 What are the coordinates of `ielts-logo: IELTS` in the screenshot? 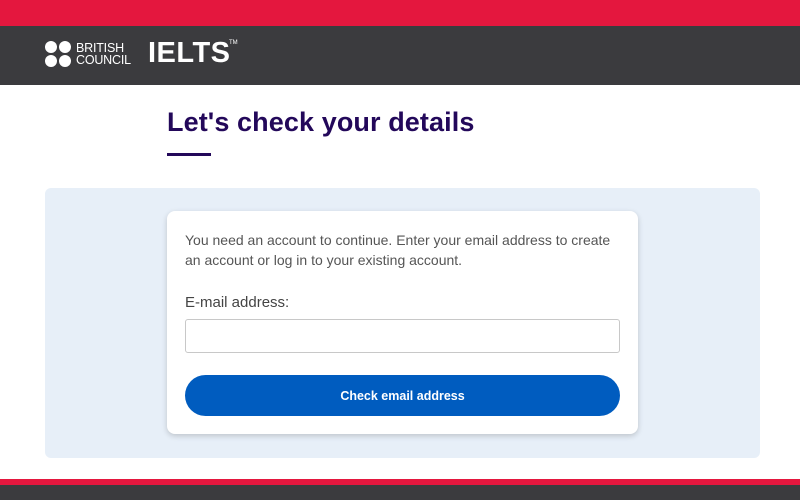 It's located at (189, 53).